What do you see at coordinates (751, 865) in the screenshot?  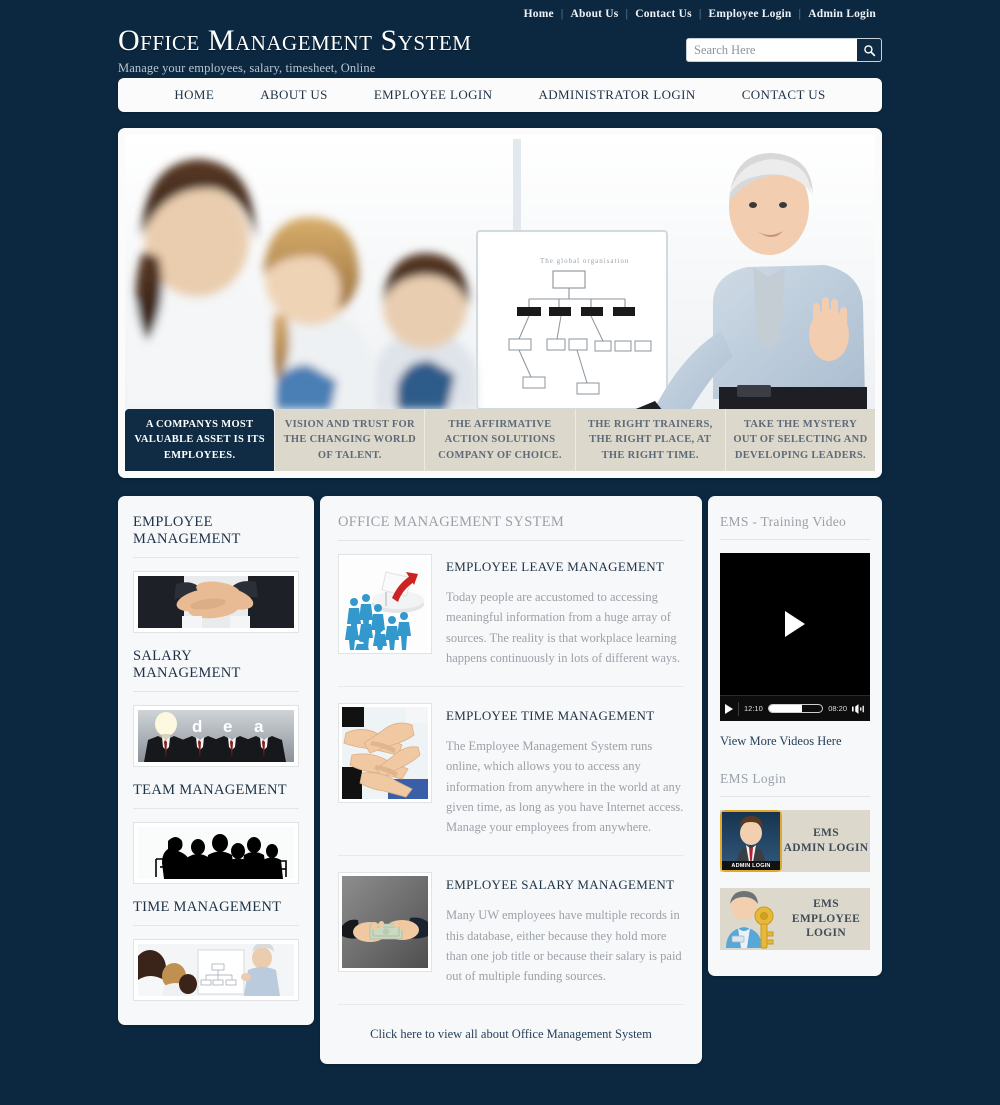 I see `admin-login-badge: ADMIN LOGIN` at bounding box center [751, 865].